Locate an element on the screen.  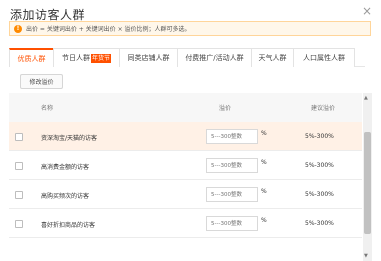
tab-label: 同类店铺人群 is located at coordinates (148, 58).